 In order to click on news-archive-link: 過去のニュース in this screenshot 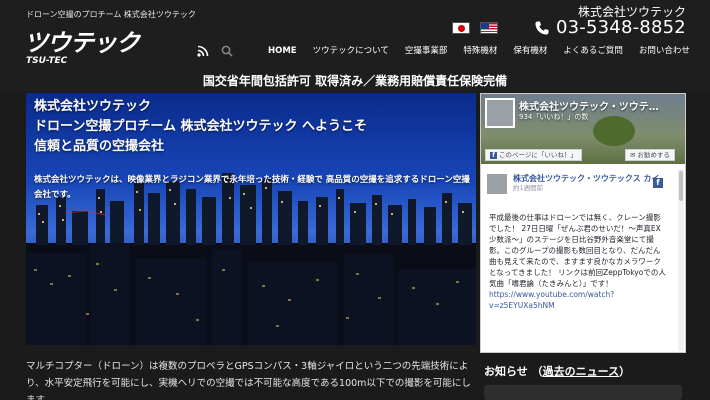, I will do `click(581, 371)`.